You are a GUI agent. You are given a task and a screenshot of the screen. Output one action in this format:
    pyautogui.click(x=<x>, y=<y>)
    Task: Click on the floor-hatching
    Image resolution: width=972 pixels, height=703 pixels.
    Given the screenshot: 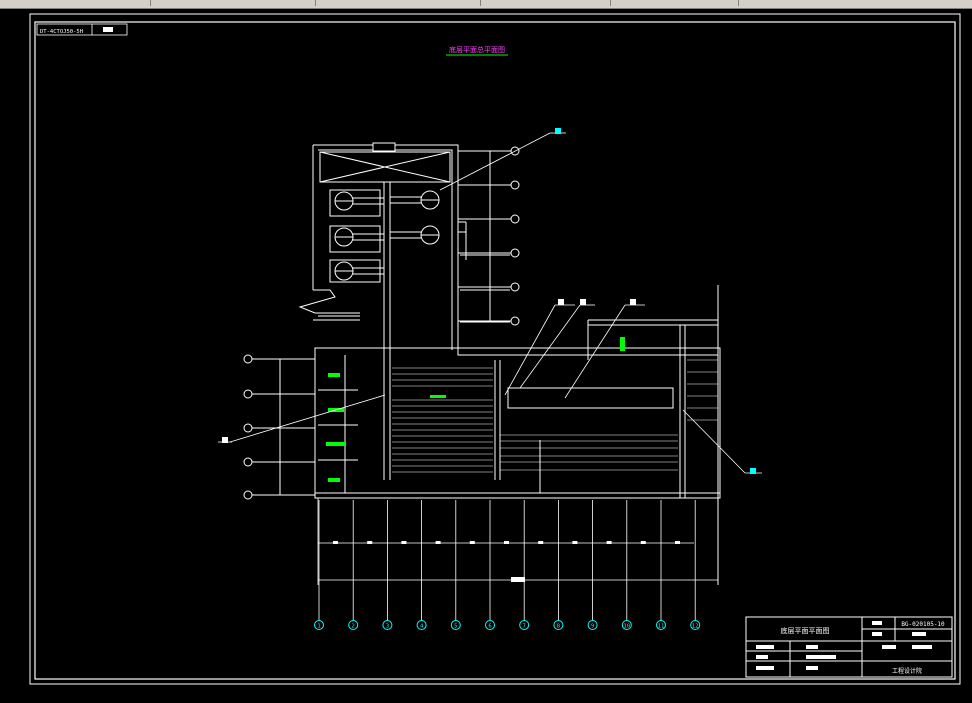 What is the action you would take?
    pyautogui.click(x=555, y=416)
    